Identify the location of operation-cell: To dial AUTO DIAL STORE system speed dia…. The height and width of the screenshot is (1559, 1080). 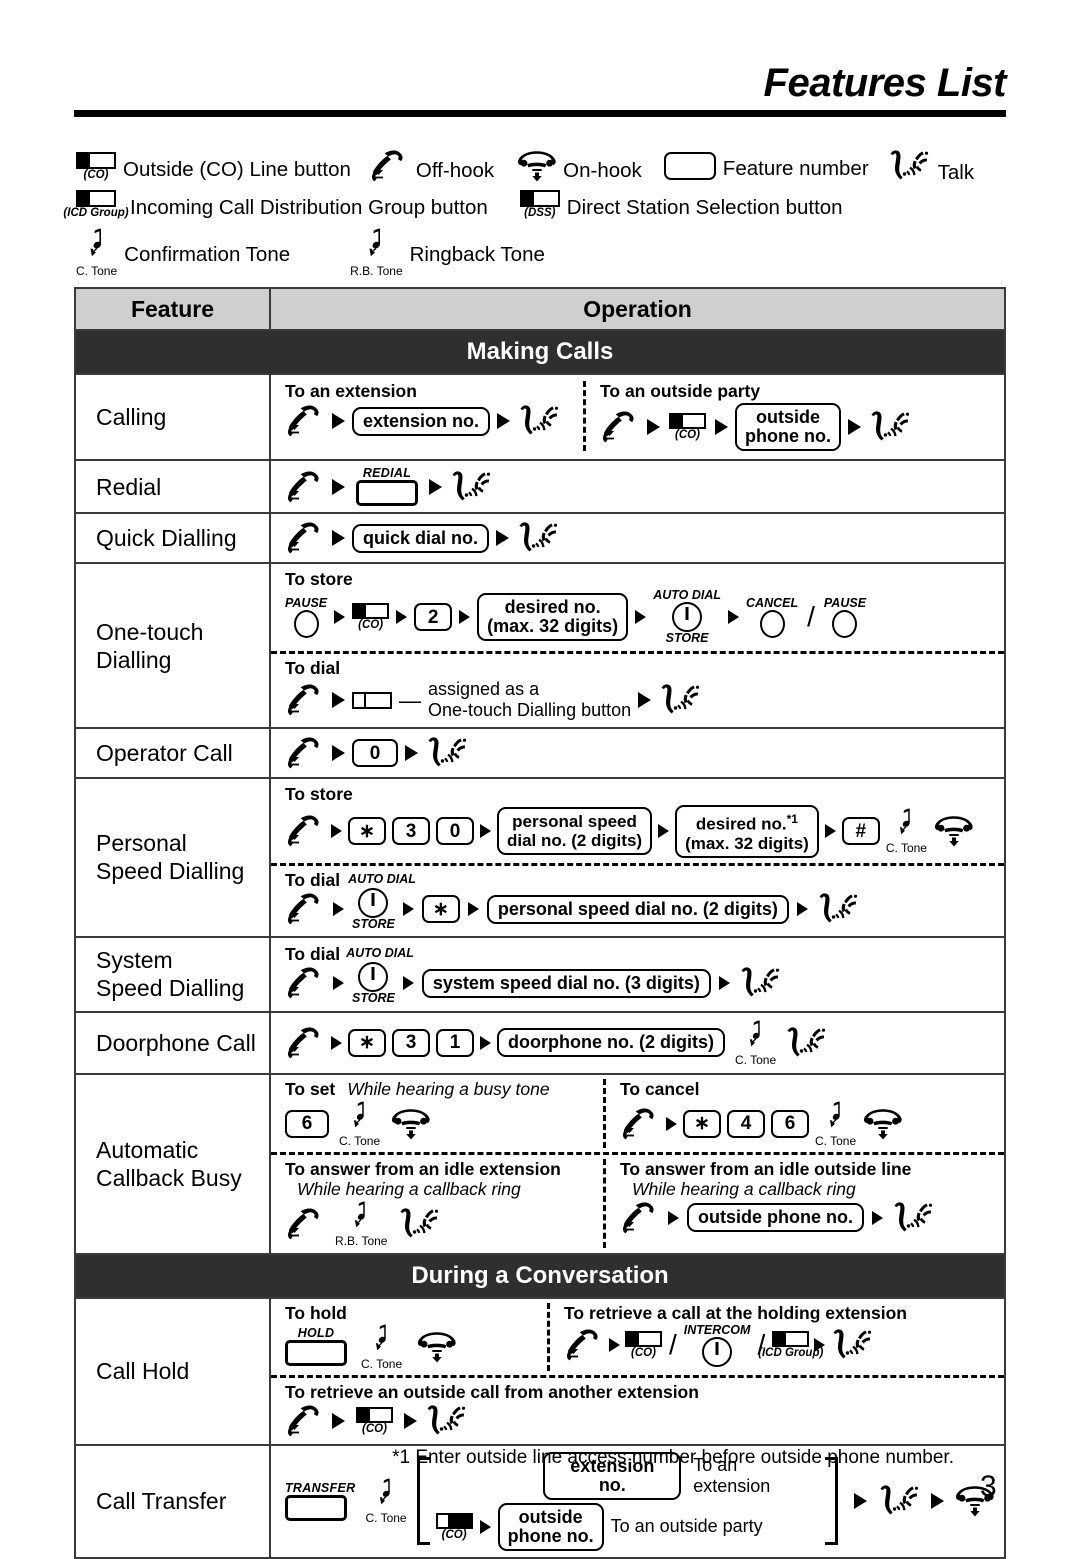
(637, 974).